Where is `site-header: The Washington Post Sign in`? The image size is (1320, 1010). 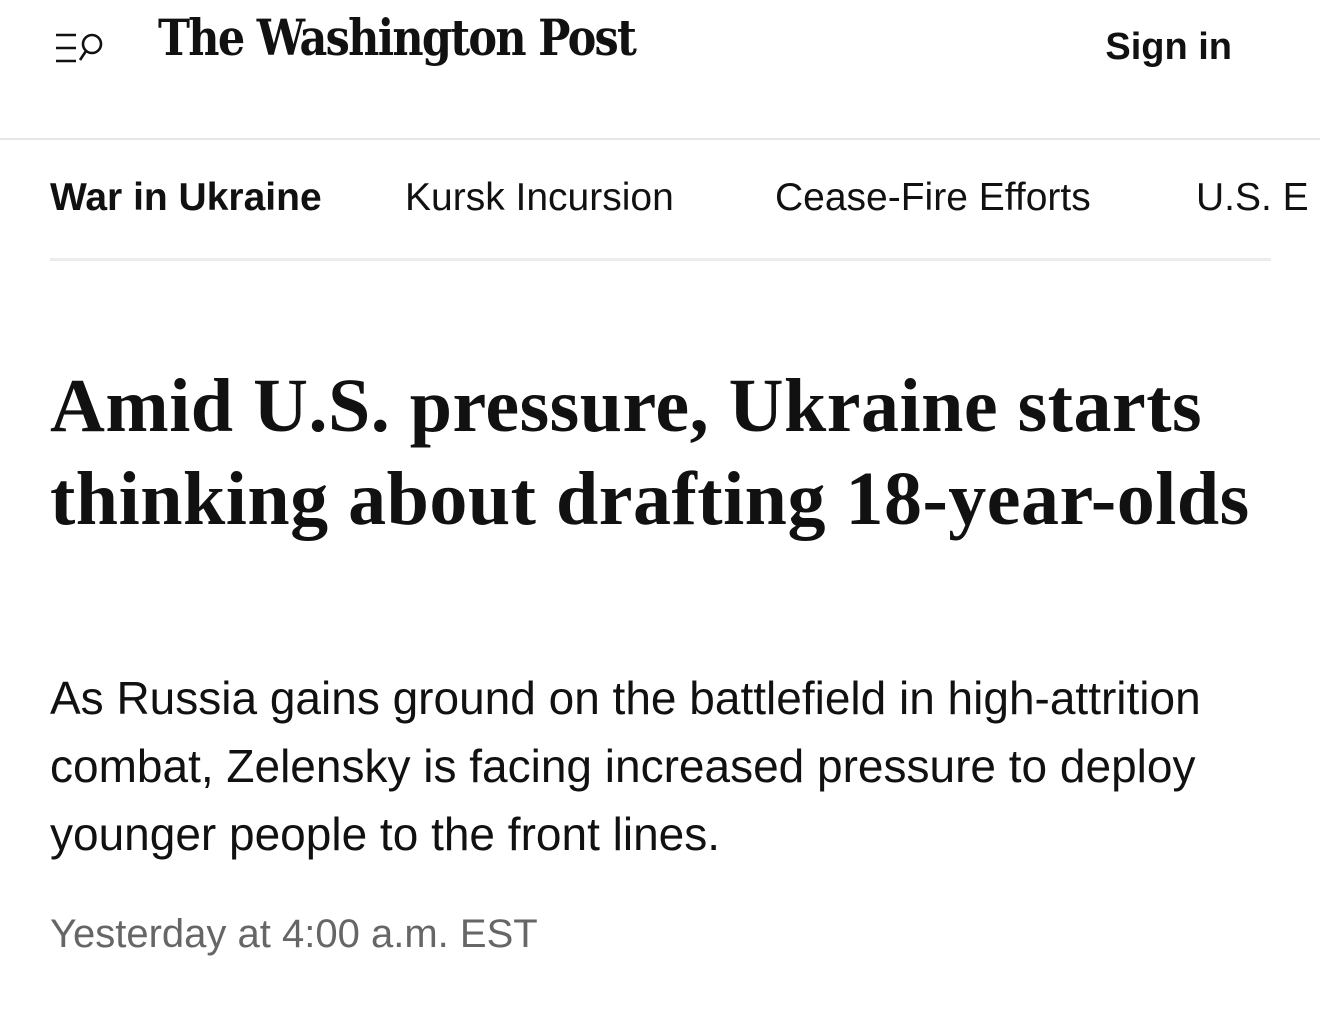
site-header: The Washington Post Sign in is located at coordinates (660, 70).